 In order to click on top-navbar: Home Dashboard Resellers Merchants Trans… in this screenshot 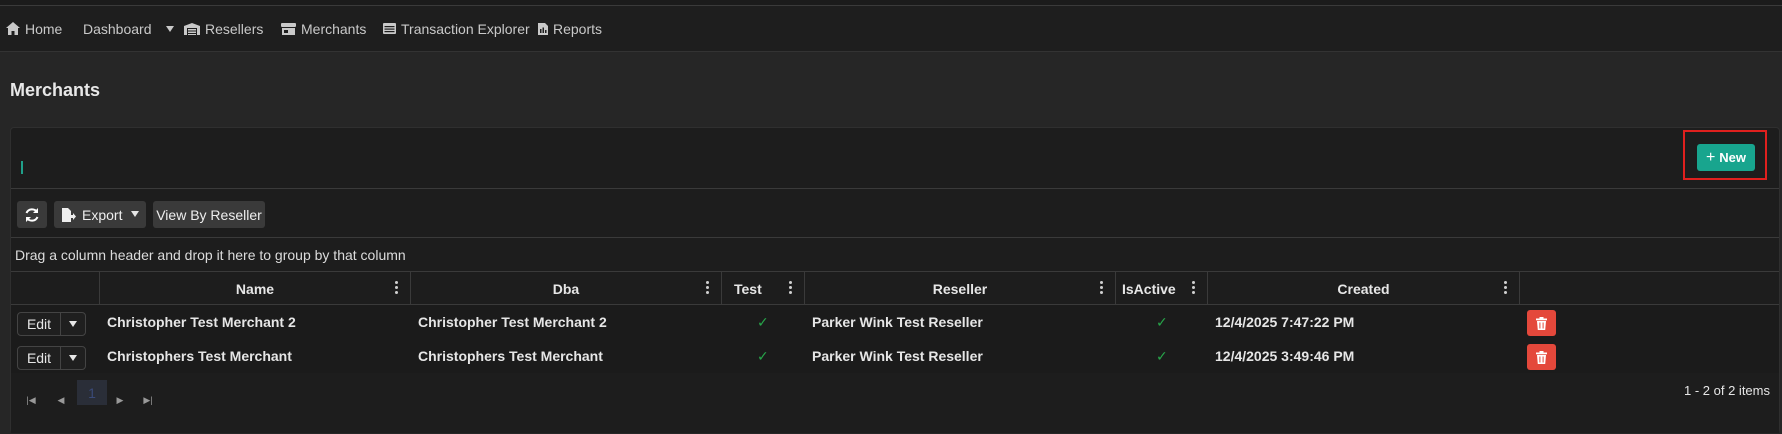, I will do `click(891, 29)`.